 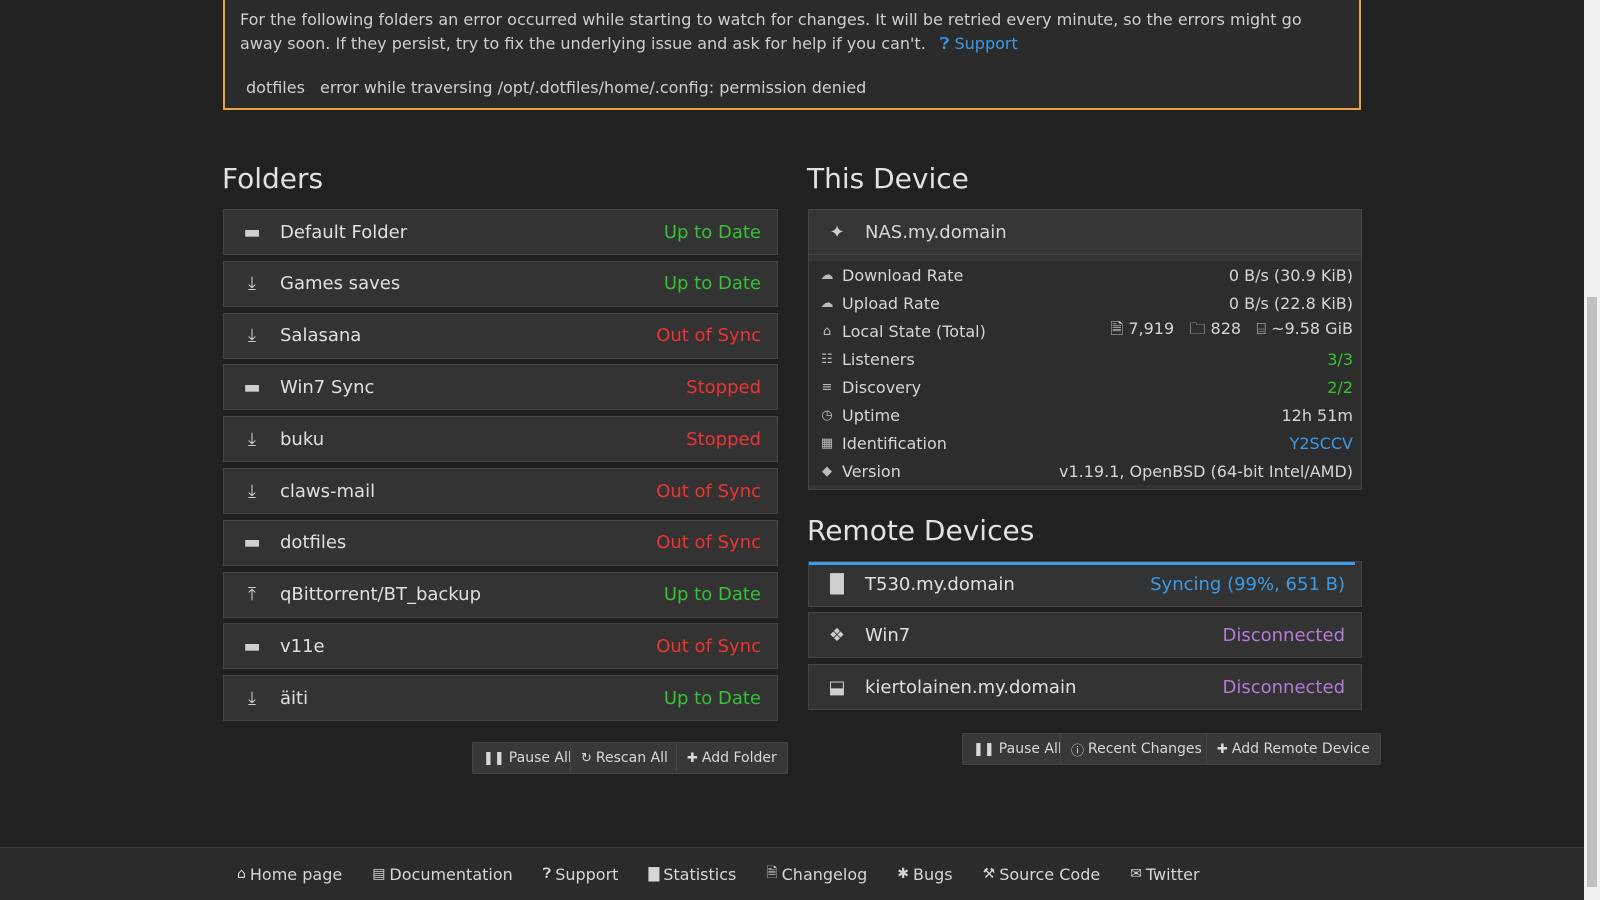 I want to click on add-remote-device-button: ✚ Add Remote Device, so click(x=1293, y=749).